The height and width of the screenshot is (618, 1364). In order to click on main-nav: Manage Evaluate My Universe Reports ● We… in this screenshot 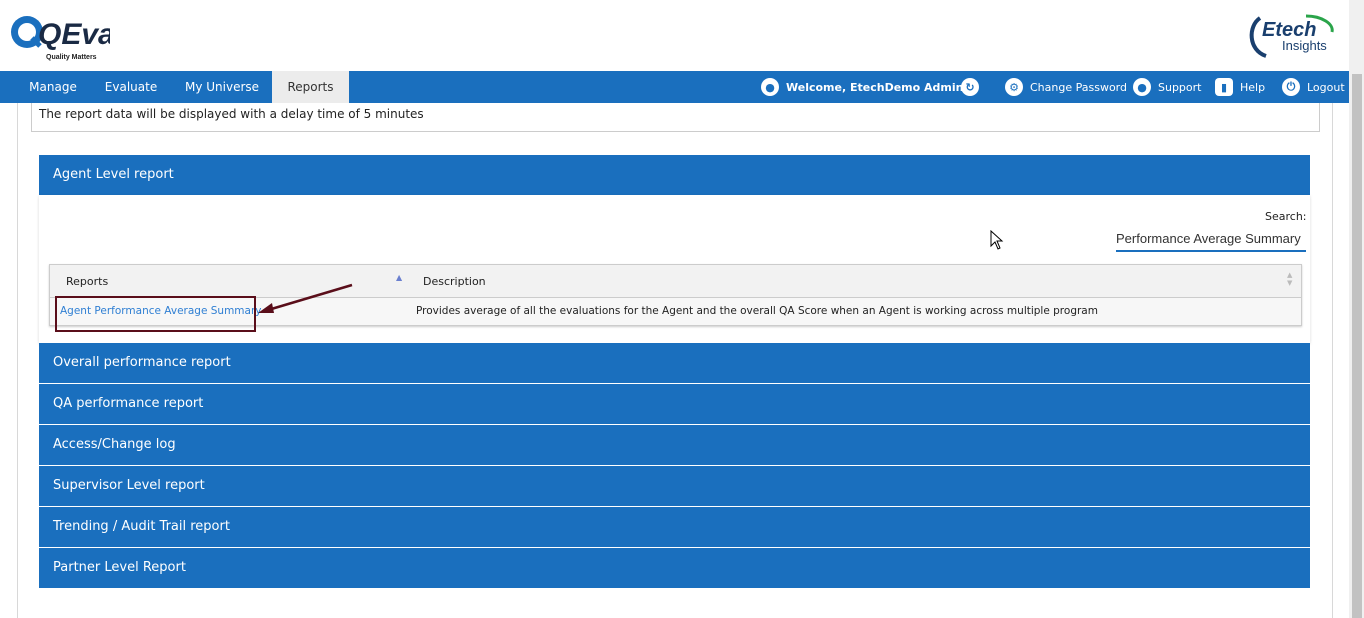, I will do `click(674, 87)`.